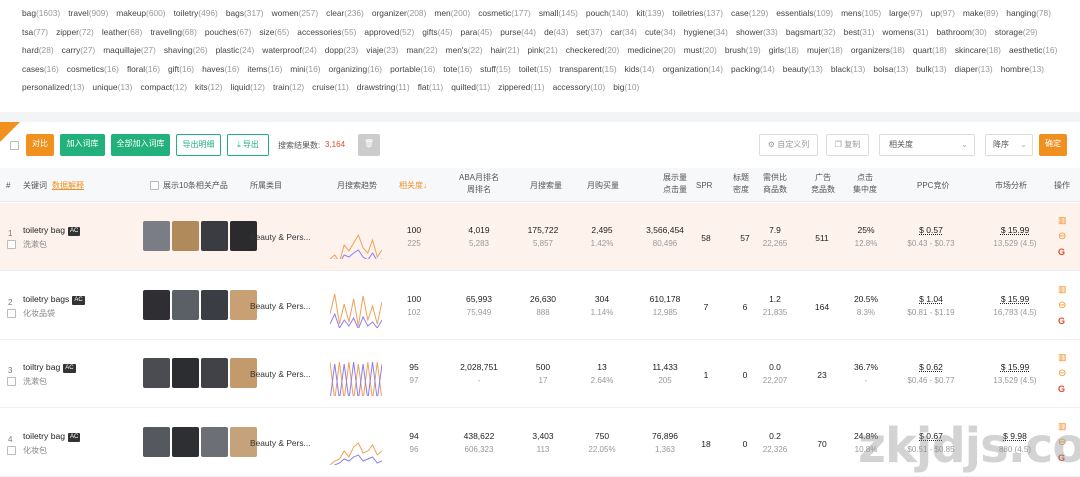 The image size is (1080, 477). Describe the element at coordinates (784, 50) in the screenshot. I see `keyword-tag: girls(18)` at that location.